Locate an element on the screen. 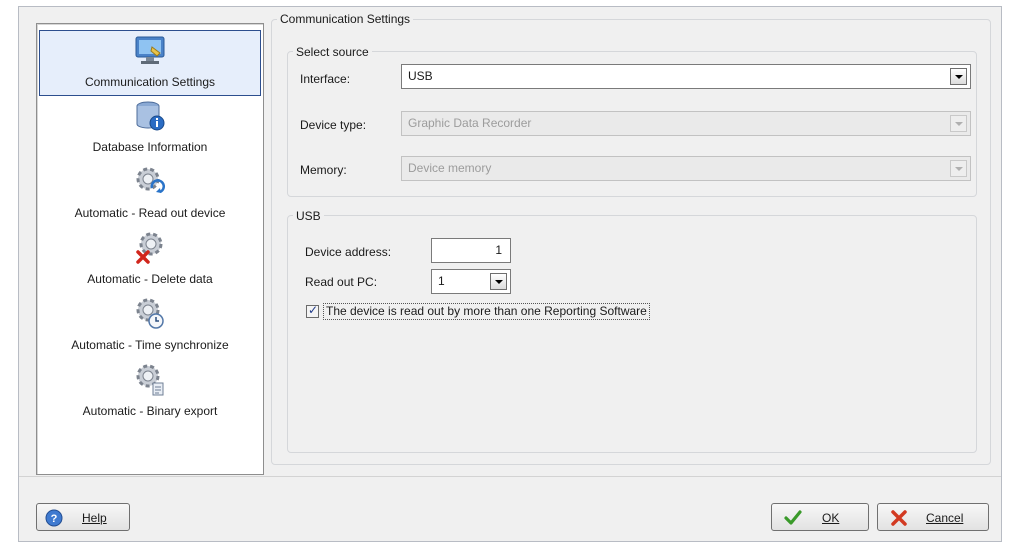 This screenshot has height=546, width=1012. ok-button: OK is located at coordinates (820, 517).